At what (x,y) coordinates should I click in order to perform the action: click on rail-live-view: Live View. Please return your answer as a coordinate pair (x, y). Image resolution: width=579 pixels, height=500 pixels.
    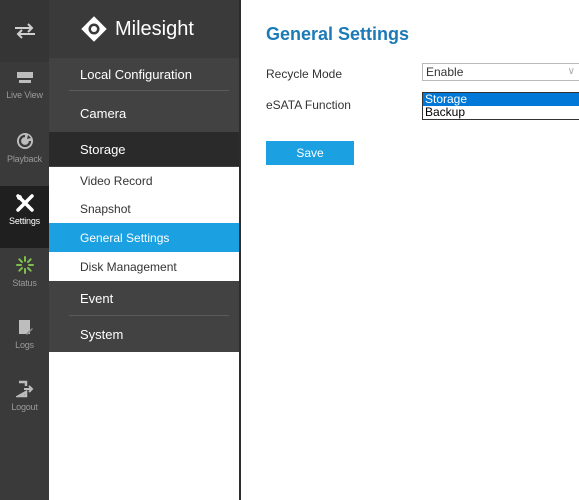
    Looking at the image, I should click on (24, 93).